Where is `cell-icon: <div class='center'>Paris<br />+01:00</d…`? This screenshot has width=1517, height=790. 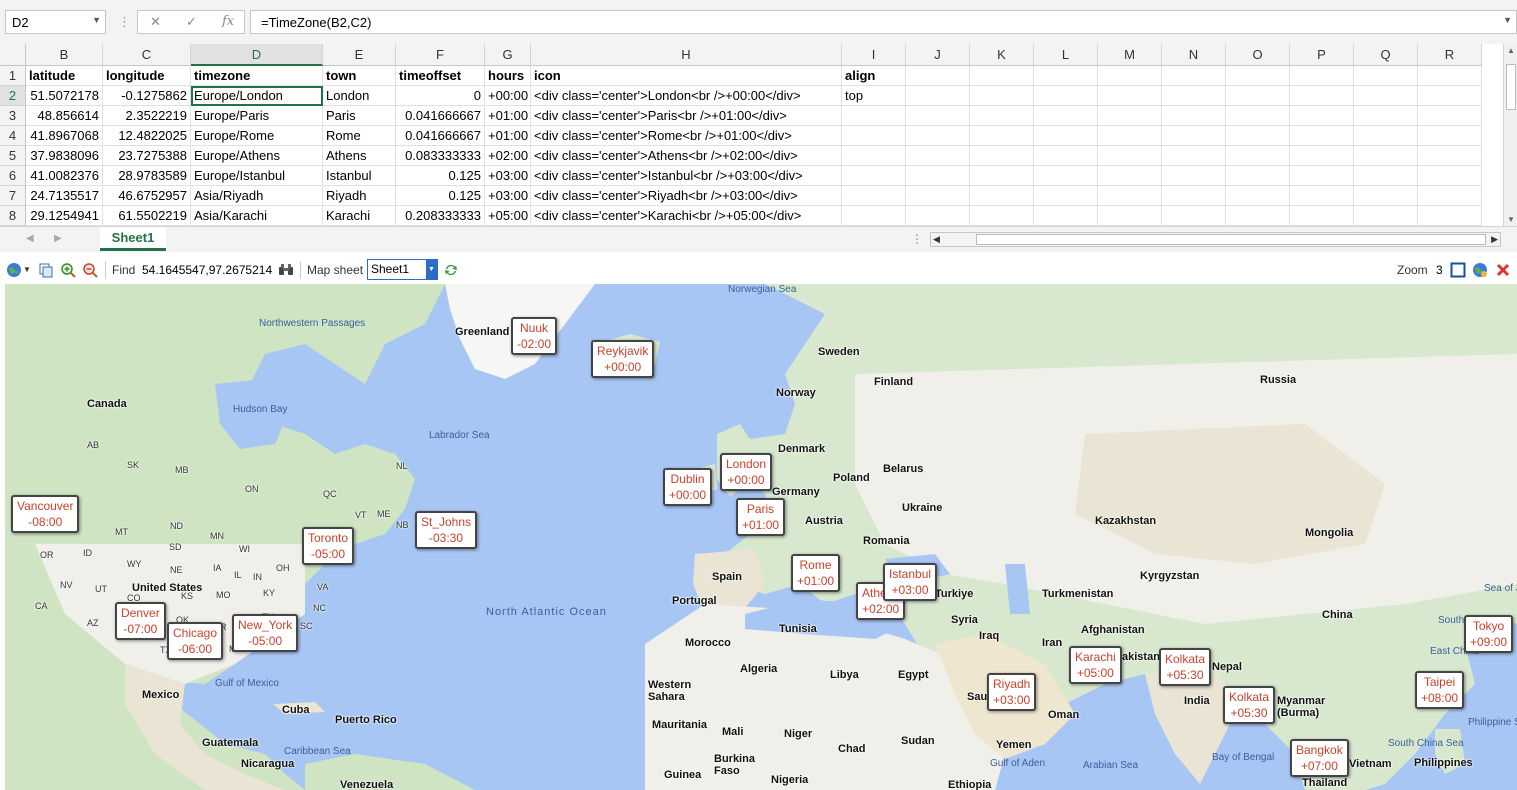 cell-icon: <div class='center'>Paris<br />+01:00</d… is located at coordinates (686, 116).